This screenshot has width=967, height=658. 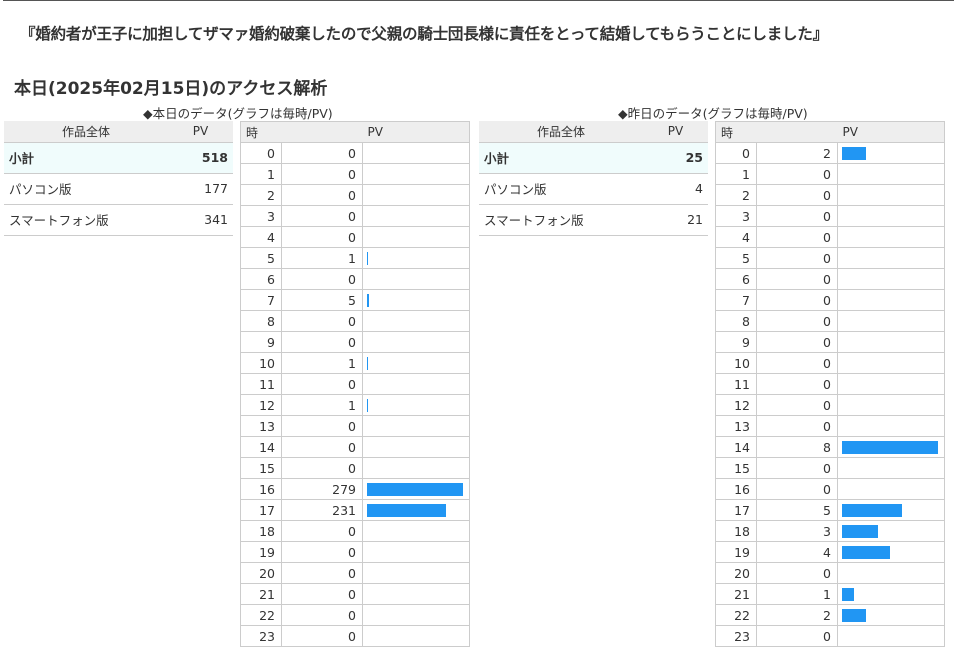 What do you see at coordinates (261, 258) in the screenshot?
I see `hourly-hour: 5` at bounding box center [261, 258].